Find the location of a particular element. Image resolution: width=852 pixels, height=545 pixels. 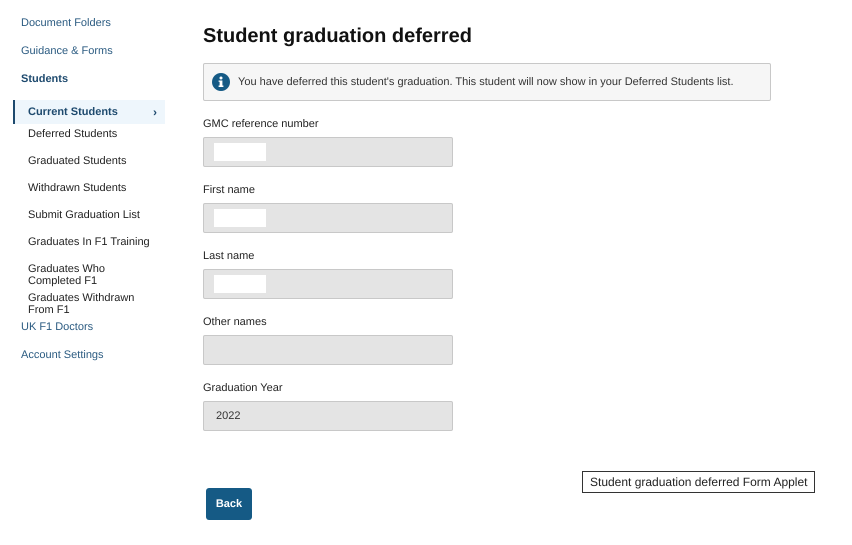

sidebar-subitem: Withdrawn Students is located at coordinates (82, 194).